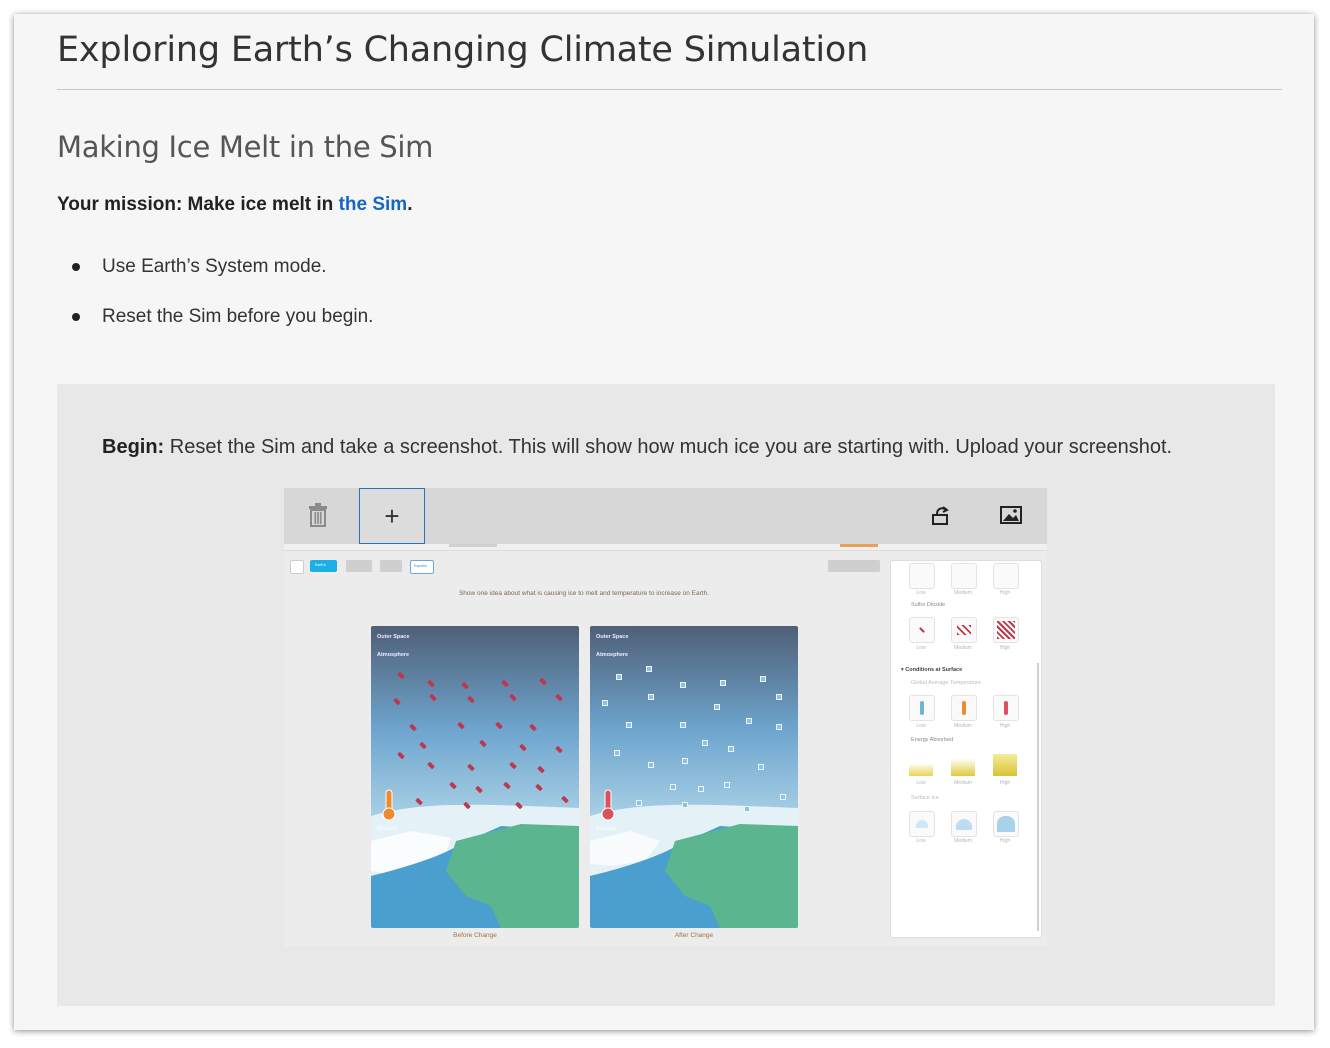 The width and height of the screenshot is (1330, 1048). I want to click on after-change-panel: Outer Space Atmosphere Surface, so click(694, 777).